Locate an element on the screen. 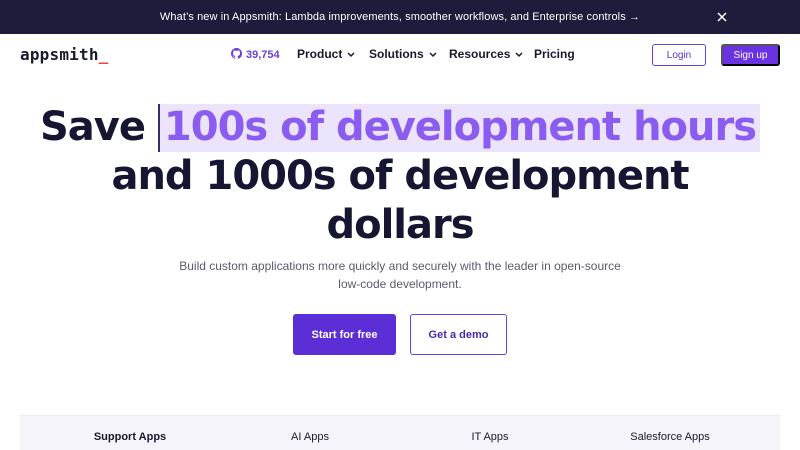 The width and height of the screenshot is (800, 450). logo-text: appsmith is located at coordinates (59, 54).